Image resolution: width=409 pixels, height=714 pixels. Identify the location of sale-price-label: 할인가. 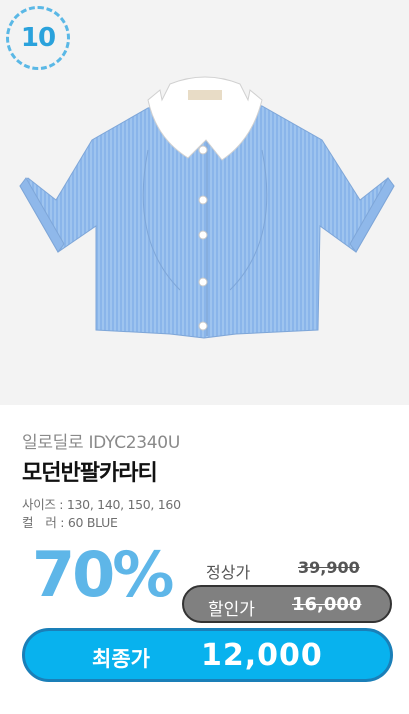
(231, 610).